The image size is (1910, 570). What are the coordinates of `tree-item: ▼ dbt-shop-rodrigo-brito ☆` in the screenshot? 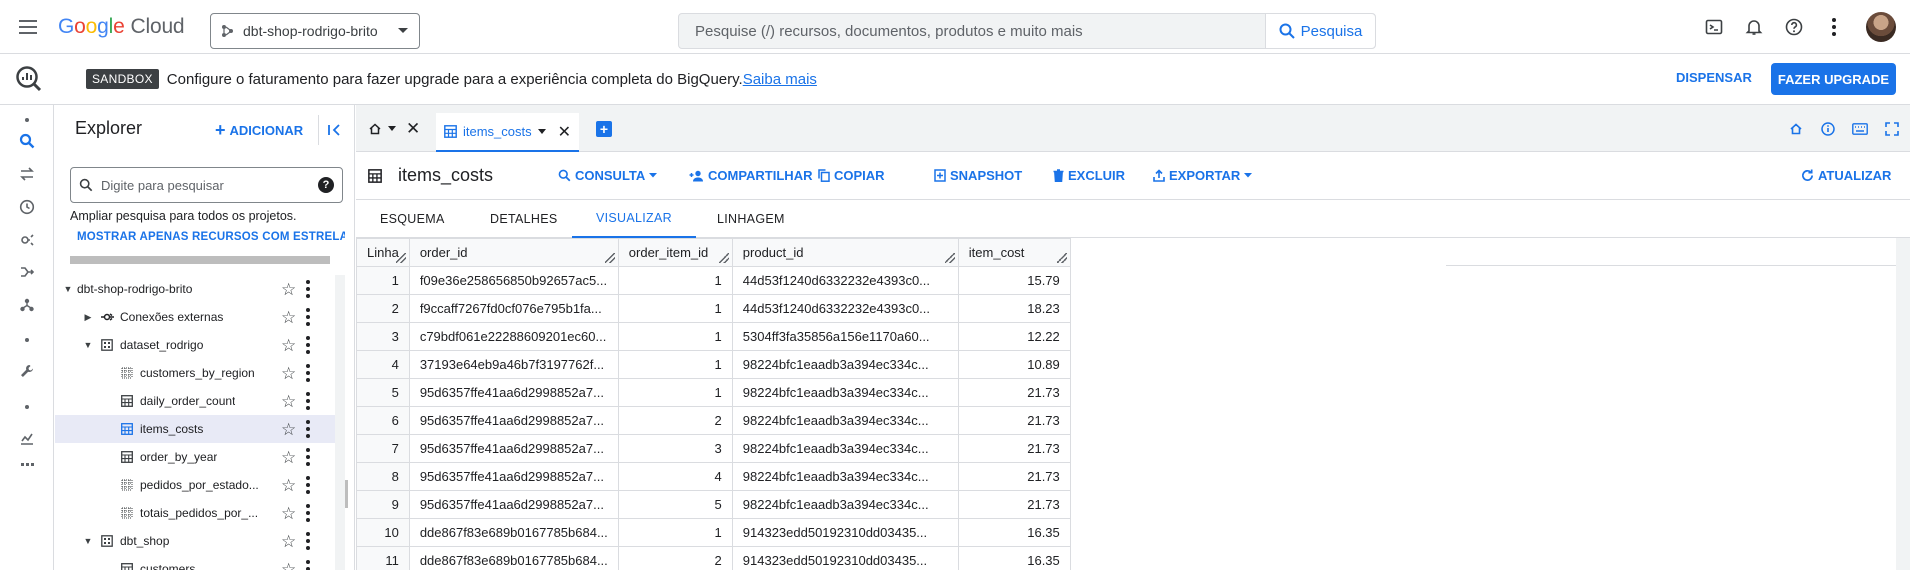 It's located at (200, 289).